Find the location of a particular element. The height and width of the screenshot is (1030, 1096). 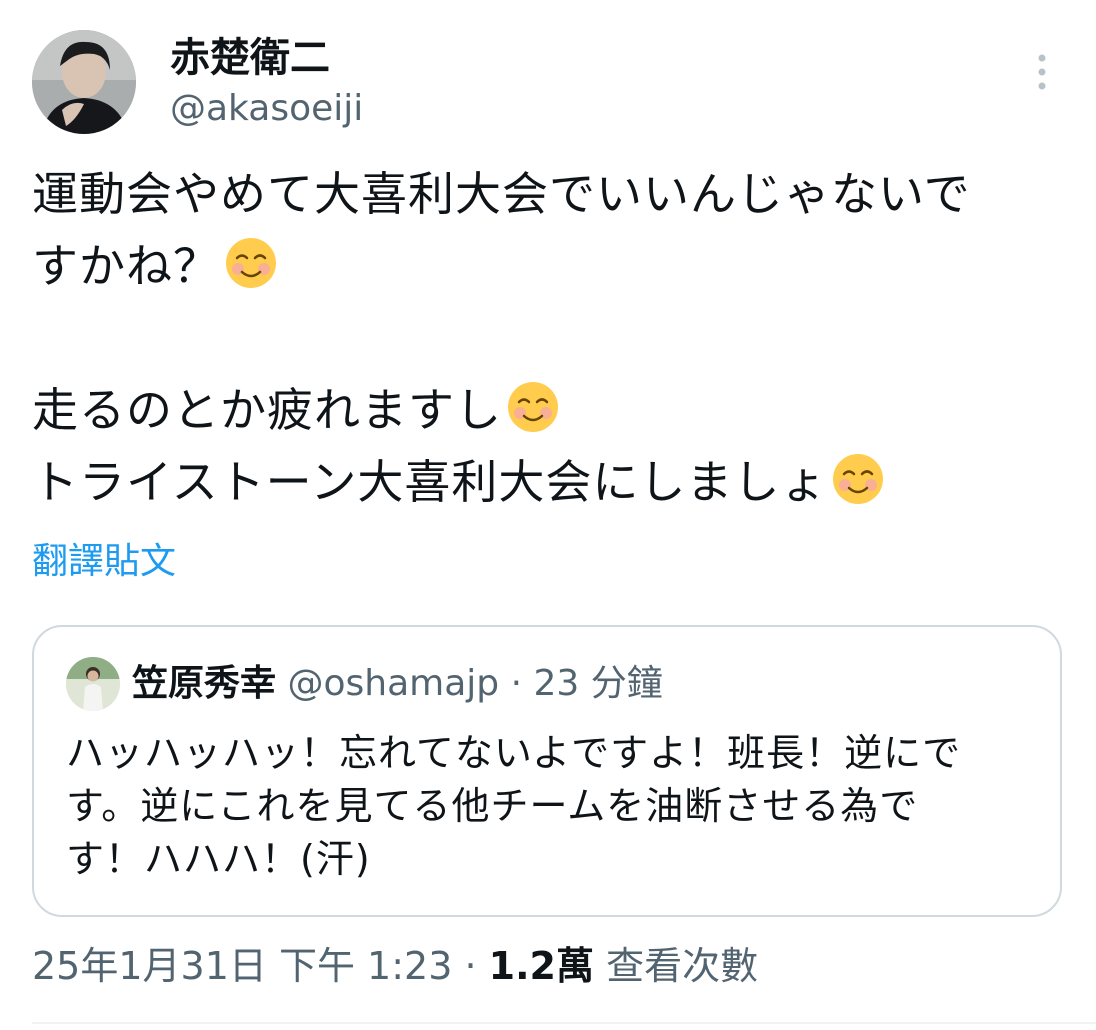

quoted-post-line: ハッハッハッ！忘れてないよですよ！班長！逆にで is located at coordinates (514, 753).